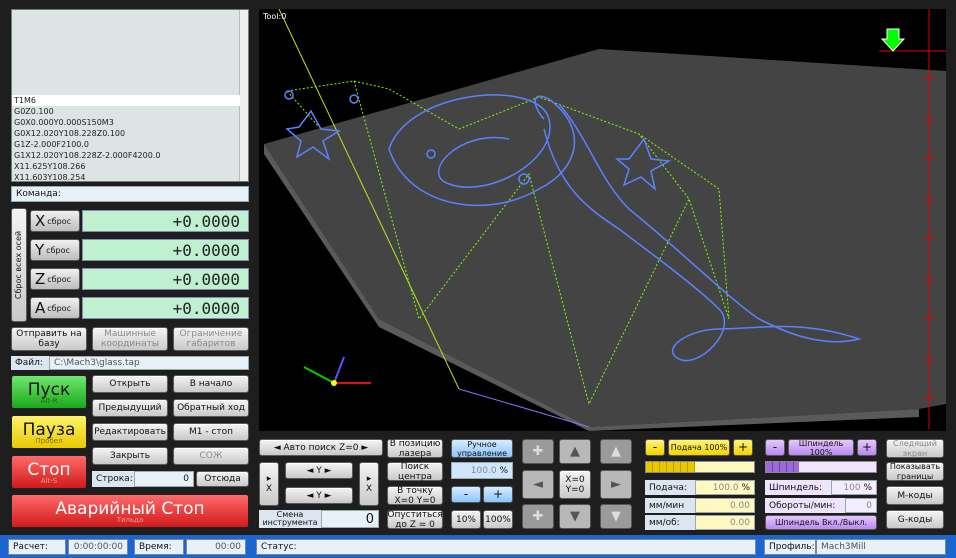 Image resolution: width=956 pixels, height=558 pixels. I want to click on gcode-line: G0Z0.100, so click(87, 111).